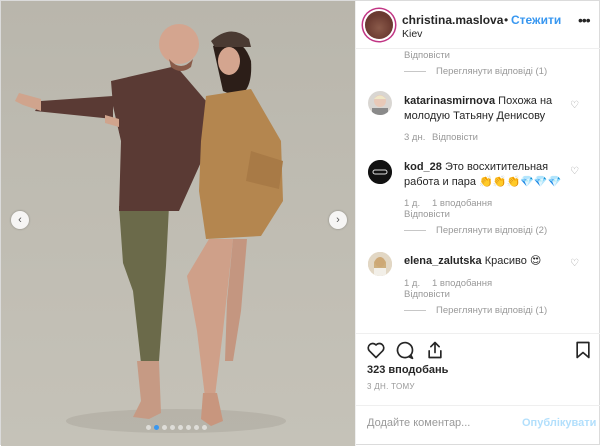 This screenshot has height=446, width=600. I want to click on post-header: christina.maslova • Стежити Kiev •••, so click(478, 25).